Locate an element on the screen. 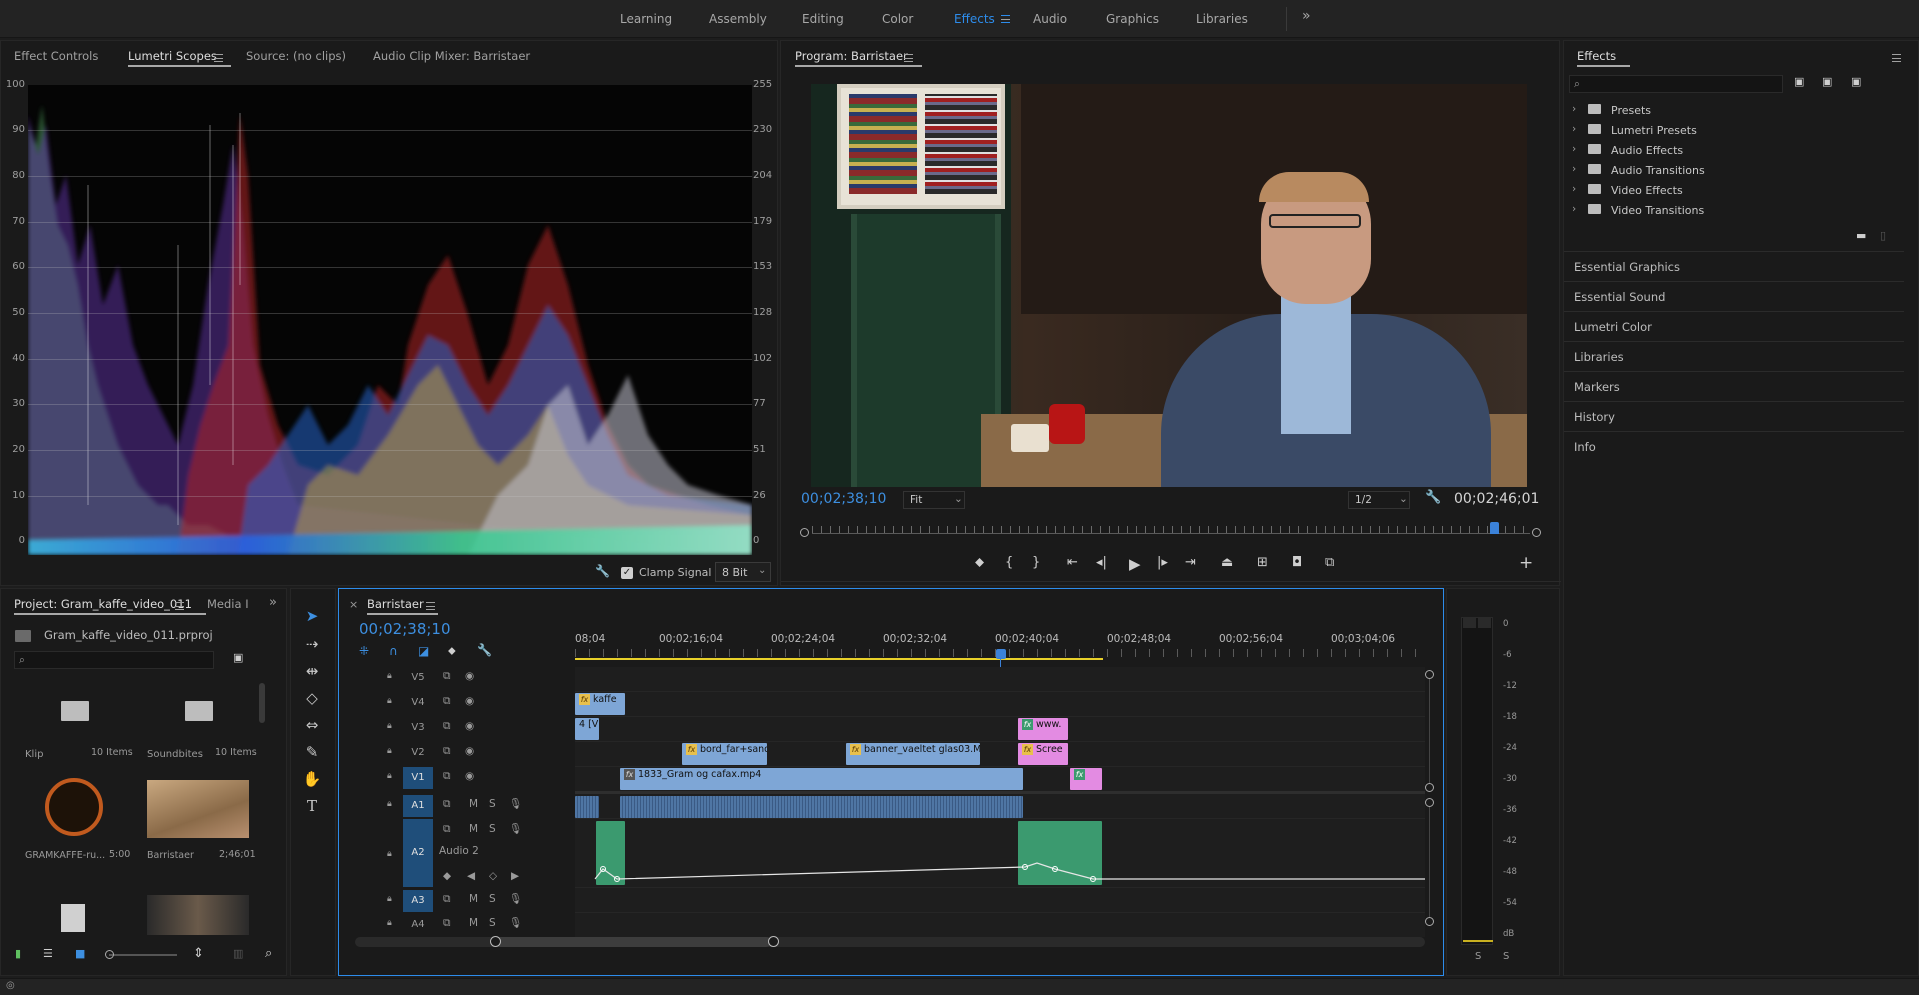  scope-settings-wrench-icon: 🔧 is located at coordinates (602, 571).